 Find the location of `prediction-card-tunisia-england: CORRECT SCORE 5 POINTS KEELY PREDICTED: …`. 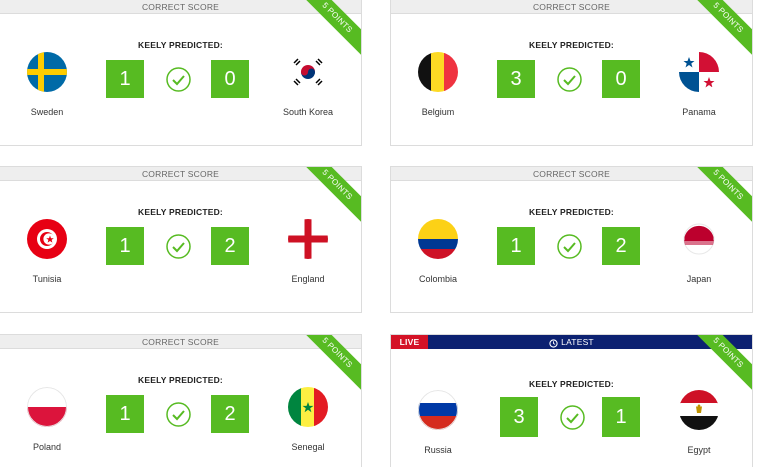

prediction-card-tunisia-england: CORRECT SCORE 5 POINTS KEELY PREDICTED: … is located at coordinates (181, 239).